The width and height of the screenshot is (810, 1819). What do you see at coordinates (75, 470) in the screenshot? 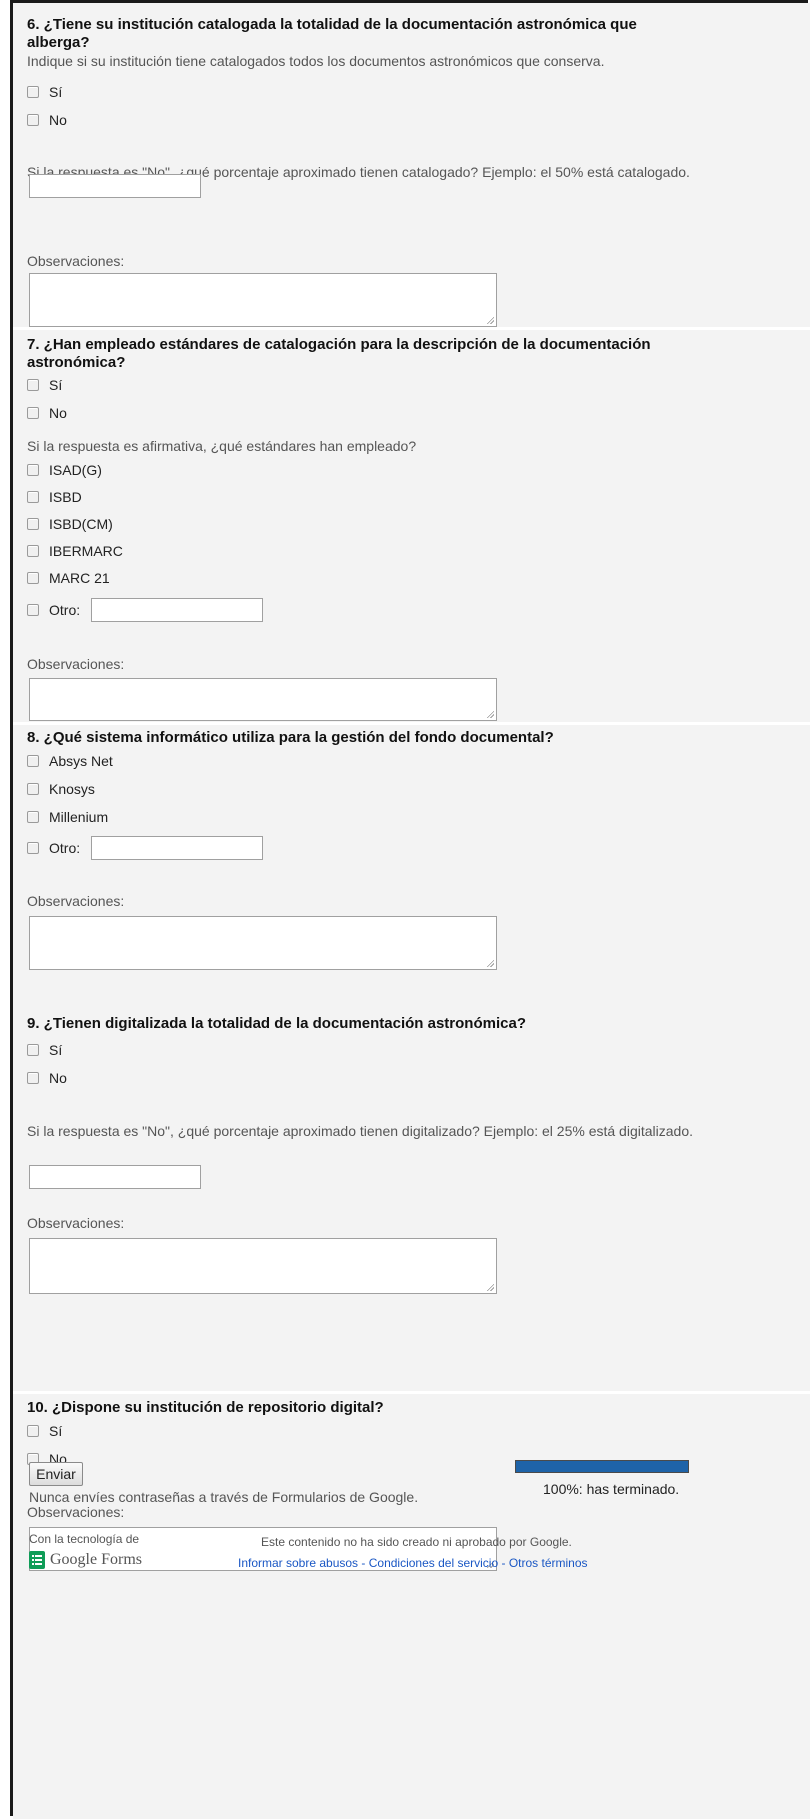
I see `option-label: ISAD(G)` at bounding box center [75, 470].